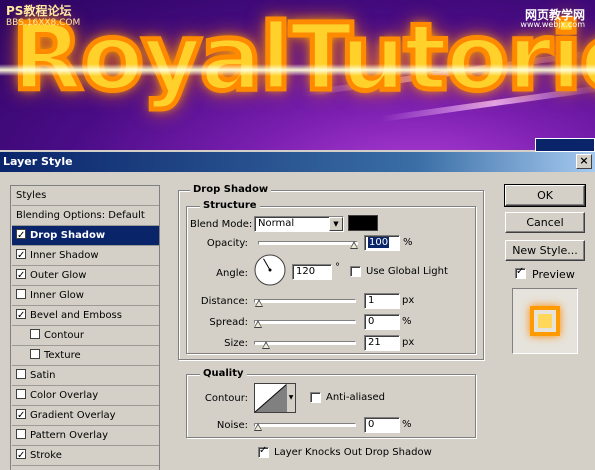  What do you see at coordinates (258, 303) in the screenshot?
I see `distance-slider-thumb` at bounding box center [258, 303].